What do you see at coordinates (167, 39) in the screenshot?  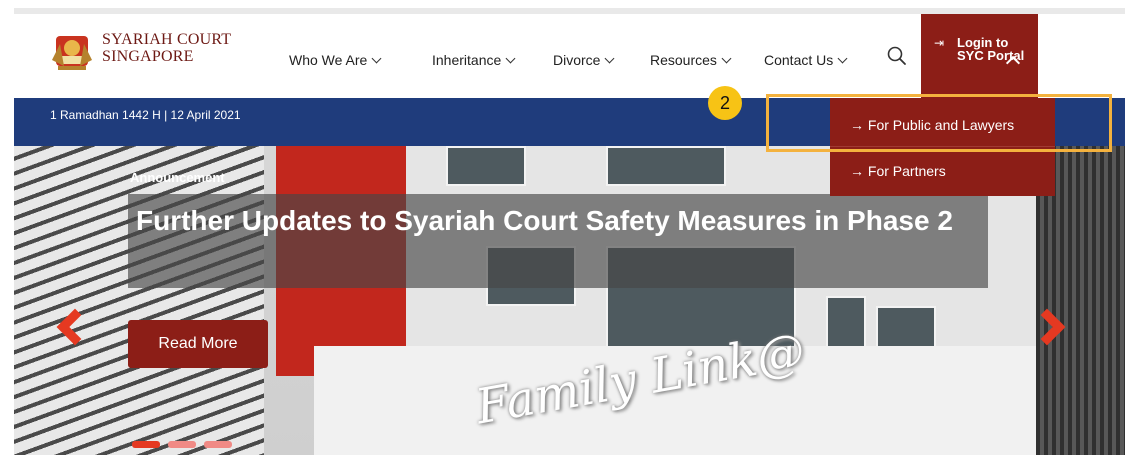 I see `logo-line-1: SYARIAH COURT` at bounding box center [167, 39].